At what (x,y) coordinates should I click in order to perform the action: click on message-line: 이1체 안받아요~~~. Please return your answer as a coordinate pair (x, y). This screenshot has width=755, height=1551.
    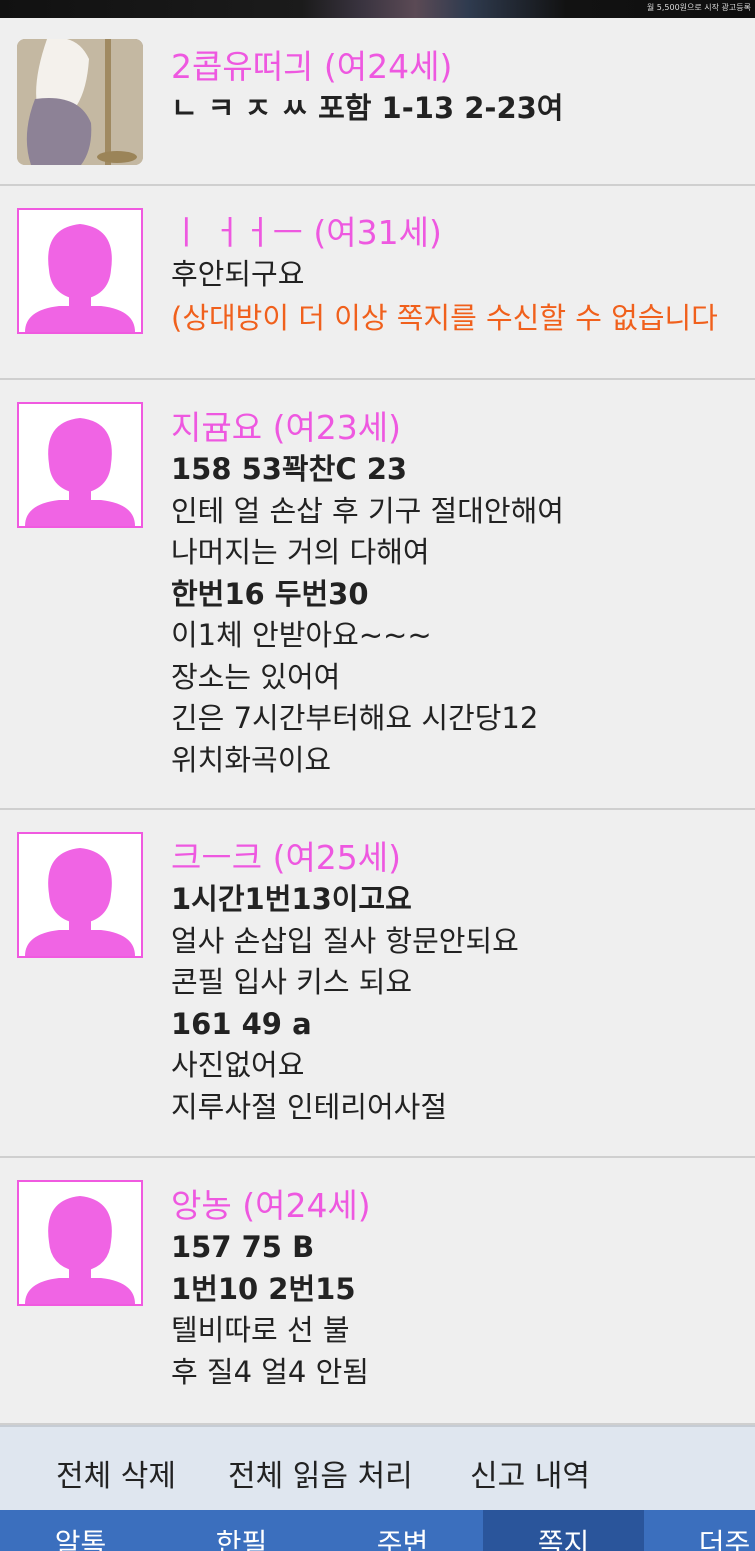
    Looking at the image, I should click on (301, 635).